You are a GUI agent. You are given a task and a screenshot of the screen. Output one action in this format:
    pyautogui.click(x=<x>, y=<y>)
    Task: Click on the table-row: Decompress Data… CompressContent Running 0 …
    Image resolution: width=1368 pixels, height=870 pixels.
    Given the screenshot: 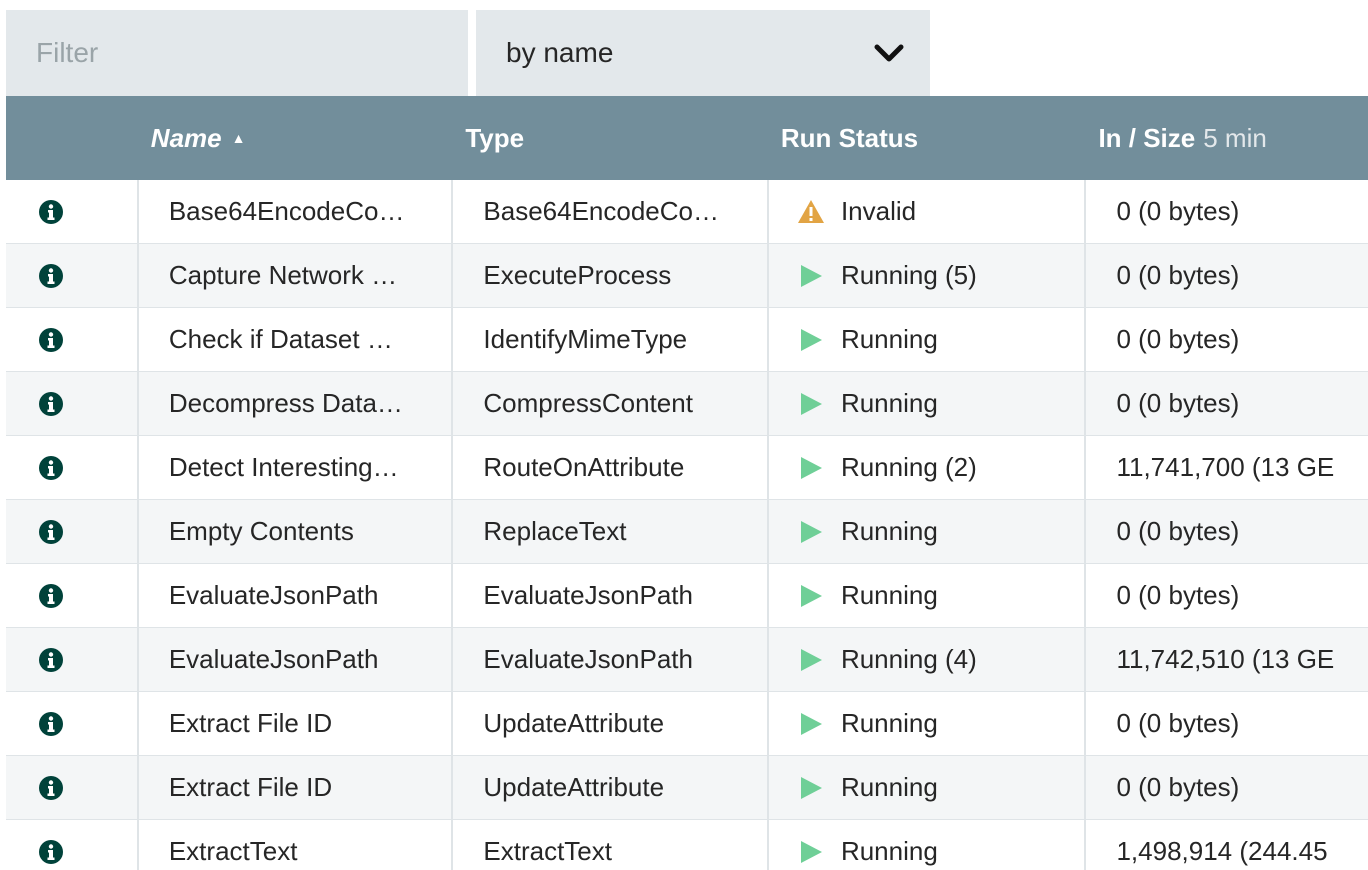 What is the action you would take?
    pyautogui.click(x=687, y=404)
    